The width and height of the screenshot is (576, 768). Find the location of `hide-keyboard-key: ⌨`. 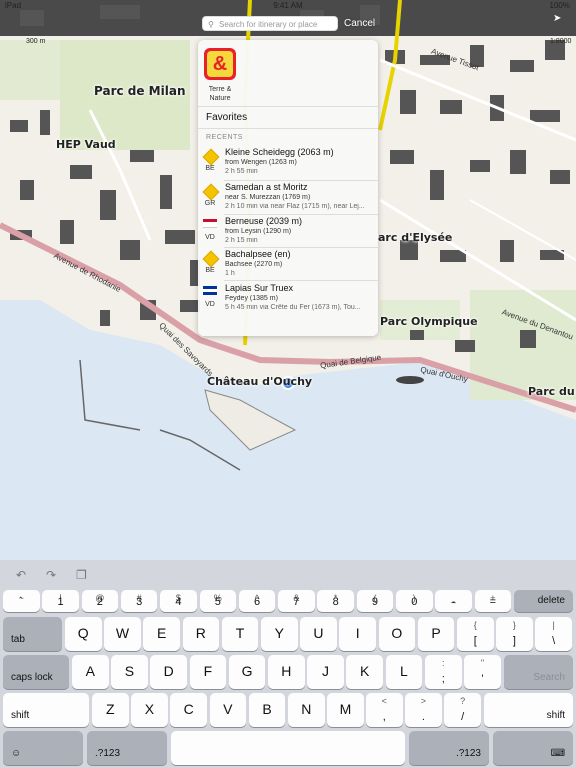

hide-keyboard-key: ⌨ is located at coordinates (533, 748).